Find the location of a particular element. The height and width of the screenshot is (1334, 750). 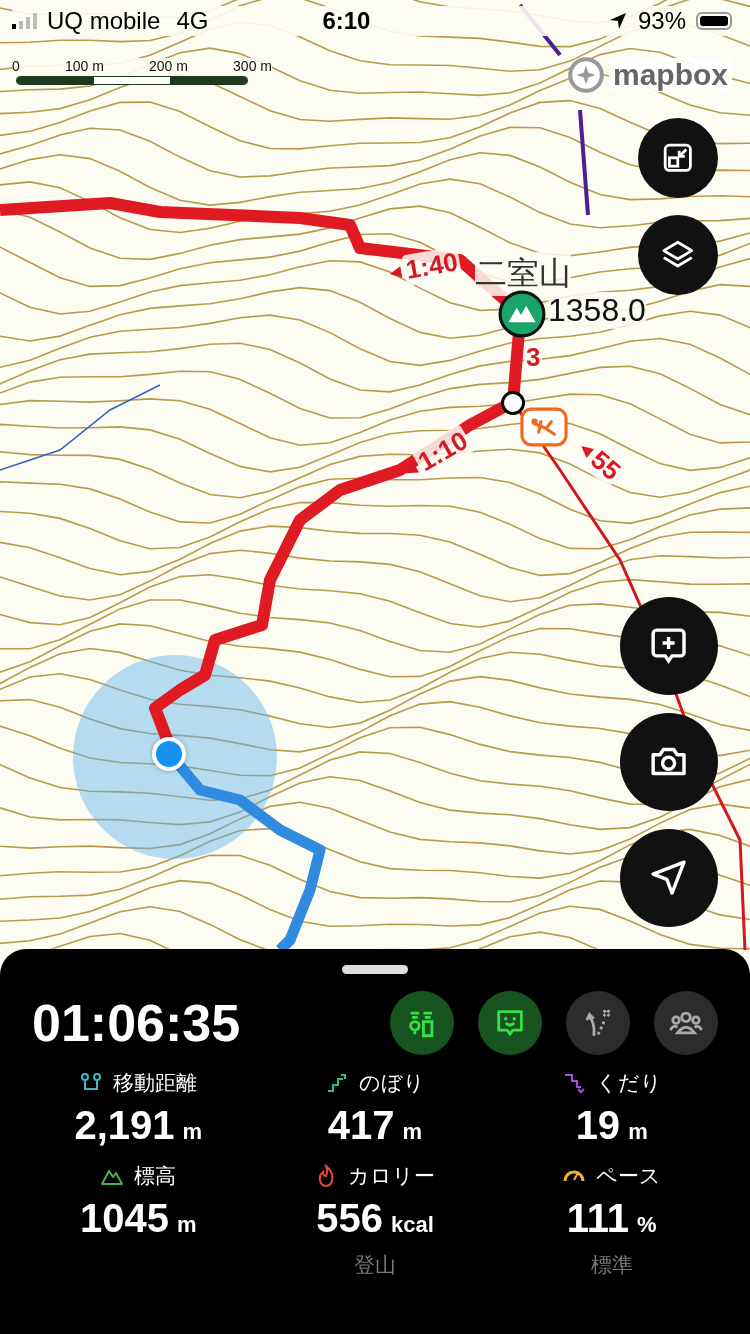

drag-handle is located at coordinates (375, 969).